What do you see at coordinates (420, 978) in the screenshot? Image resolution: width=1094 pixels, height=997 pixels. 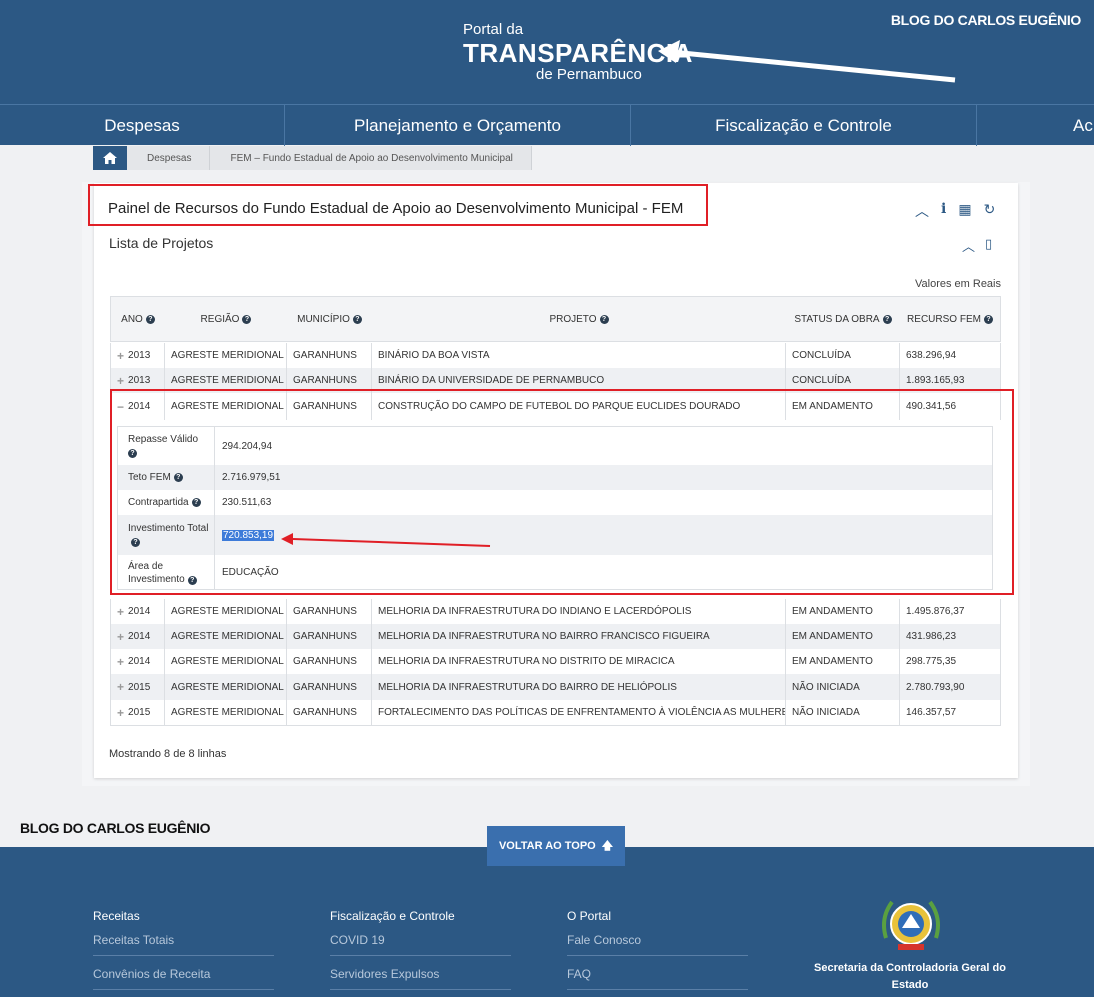 I see `footer-link: Servidores Expulsos` at bounding box center [420, 978].